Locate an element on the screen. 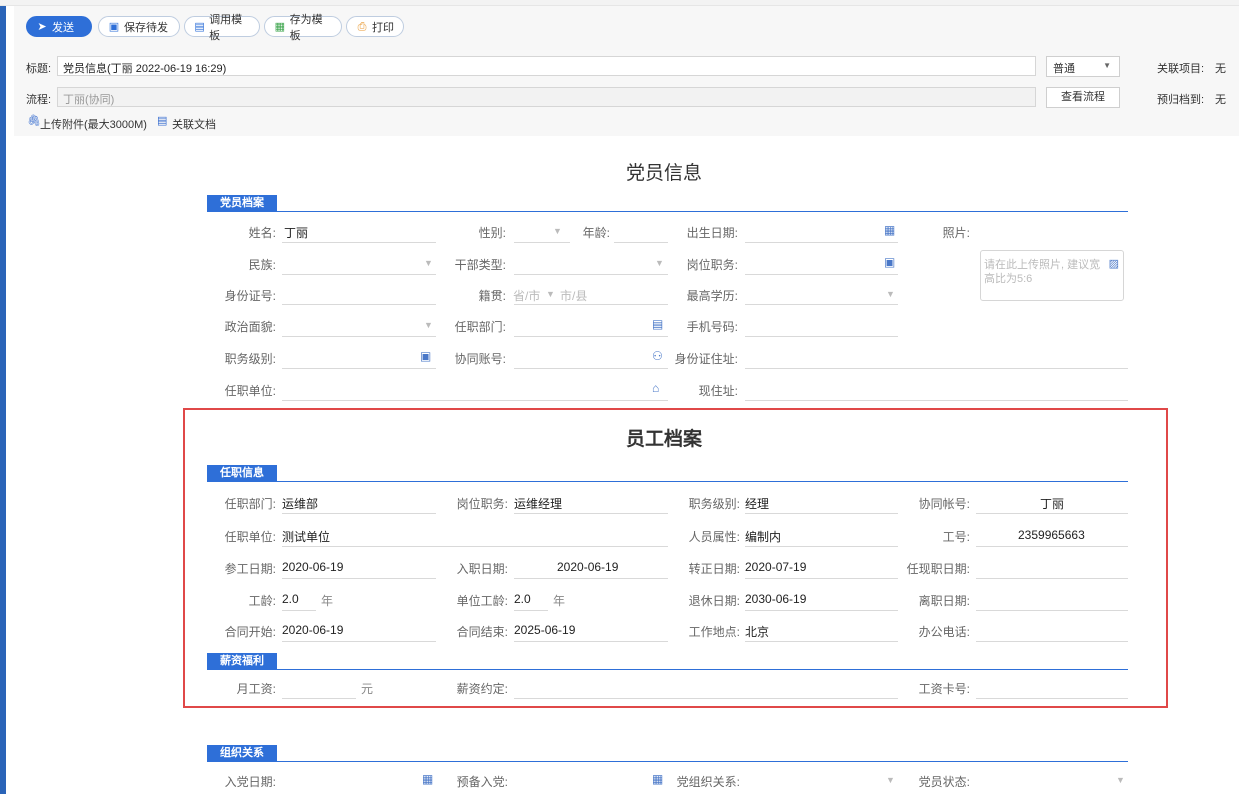 The width and height of the screenshot is (1239, 794). send-button: ➤ 发送 is located at coordinates (59, 26).